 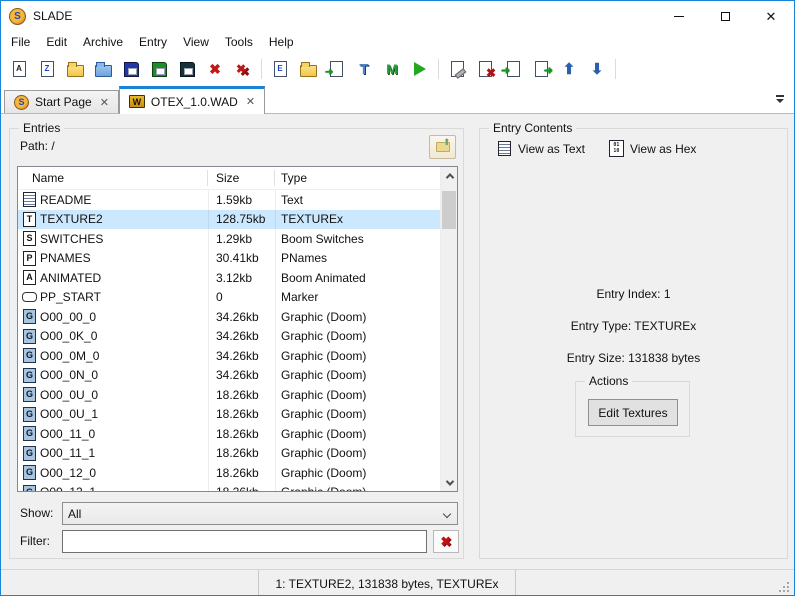 I want to click on entry-row: O00_0K_0 34.26kb Graphic (Doom), so click(x=229, y=337).